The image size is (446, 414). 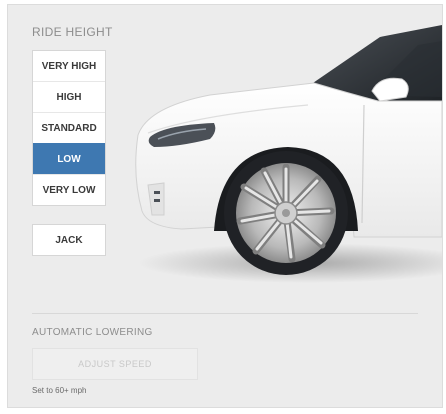 I want to click on ride-height-high-button: HIGH, so click(x=69, y=96).